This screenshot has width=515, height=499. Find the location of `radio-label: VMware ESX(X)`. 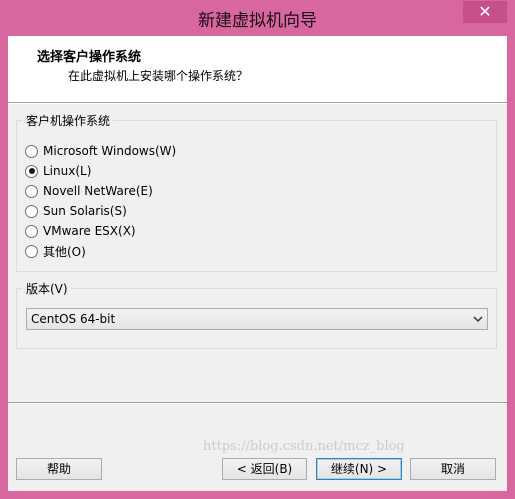

radio-label: VMware ESX(X) is located at coordinates (89, 231).